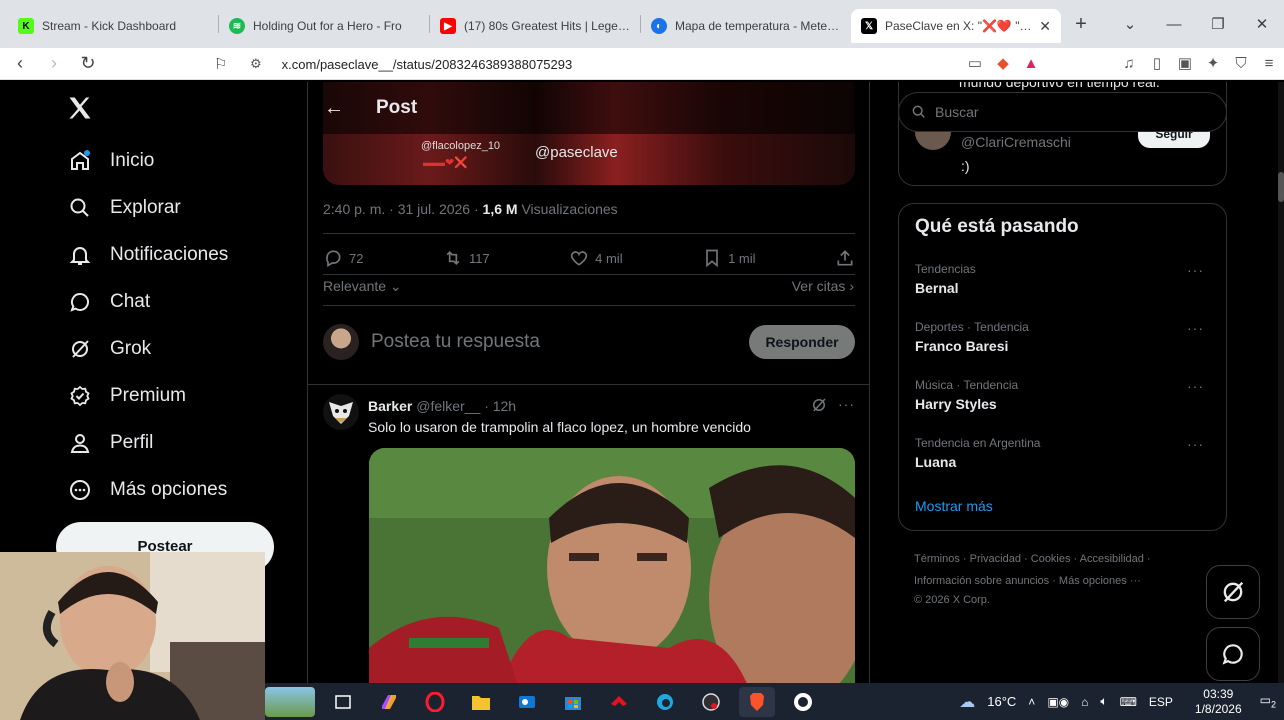 The height and width of the screenshot is (720, 1284). Describe the element at coordinates (803, 702) in the screenshot. I see `app-circle-icon` at that location.